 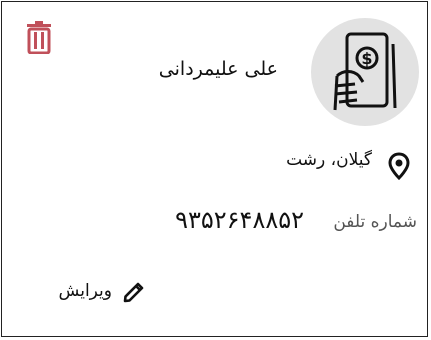 I want to click on delete-button, so click(x=39, y=37).